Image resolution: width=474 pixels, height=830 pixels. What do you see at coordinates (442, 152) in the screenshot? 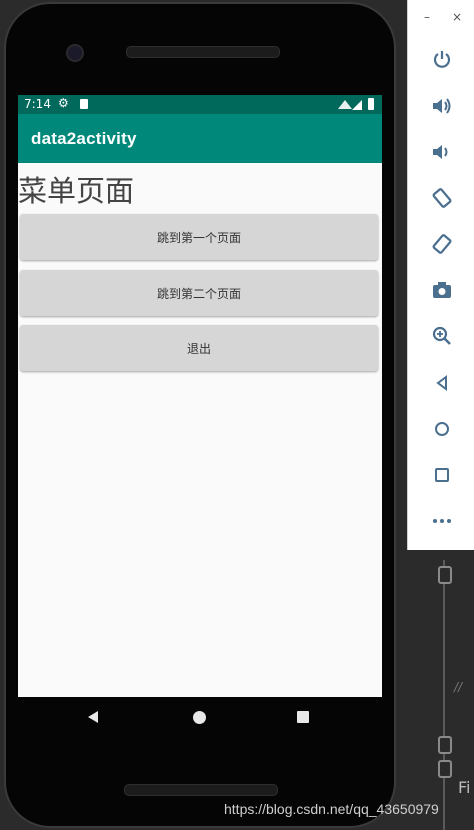
I see `volume-down-icon` at bounding box center [442, 152].